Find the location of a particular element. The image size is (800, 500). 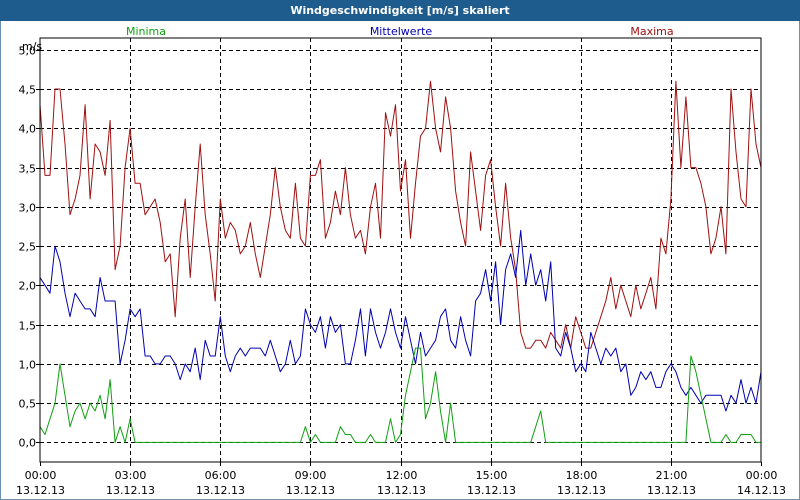

legend: Minima Mittelwerte Maxima is located at coordinates (400, 31).